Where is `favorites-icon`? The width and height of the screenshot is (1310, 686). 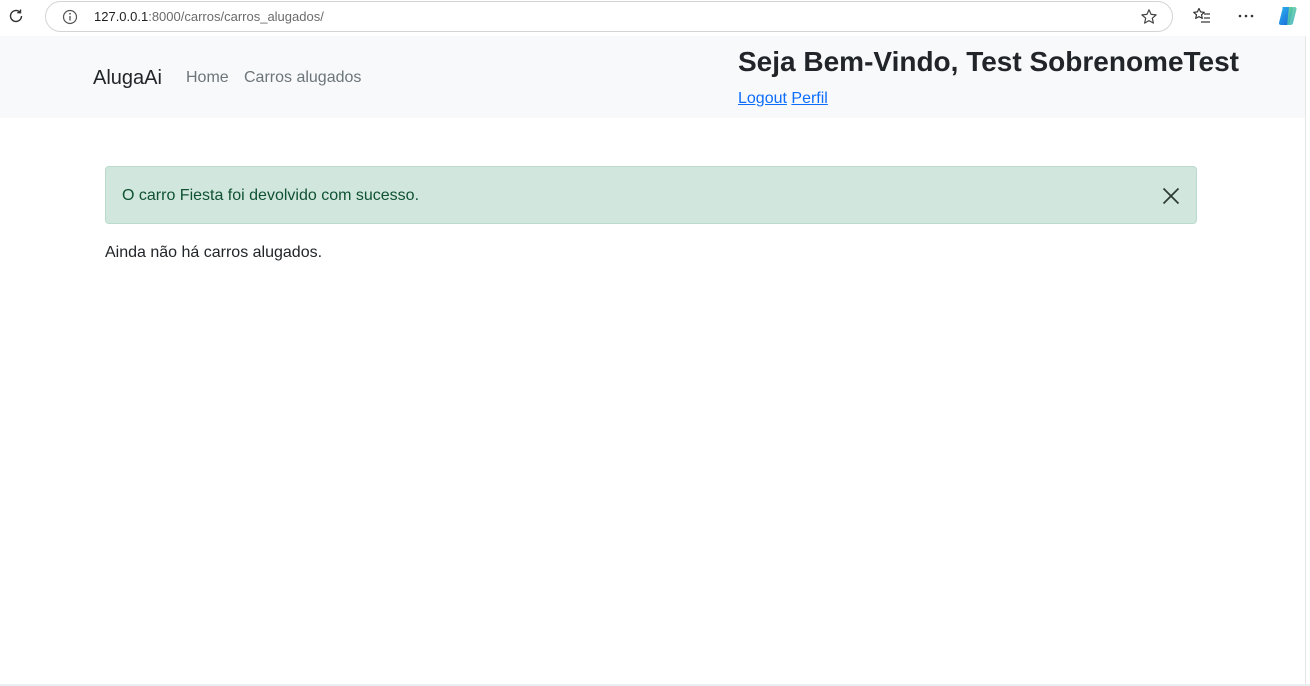 favorites-icon is located at coordinates (1202, 16).